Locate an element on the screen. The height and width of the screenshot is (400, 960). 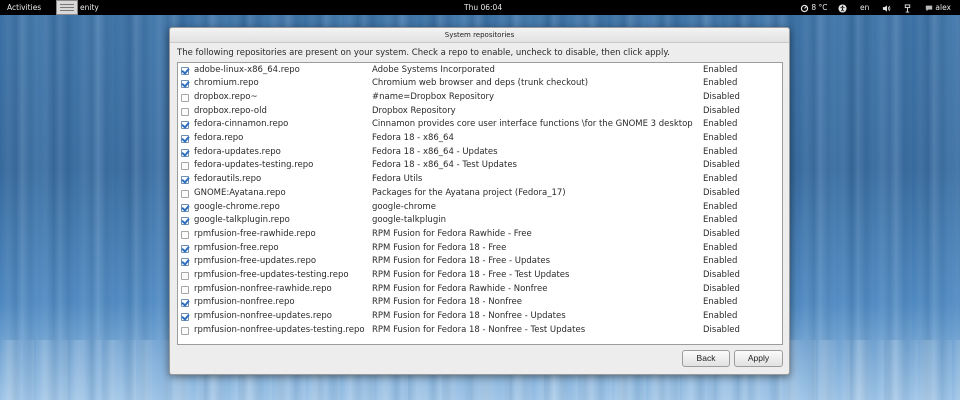
temperature-label: 8 °C is located at coordinates (819, 7).